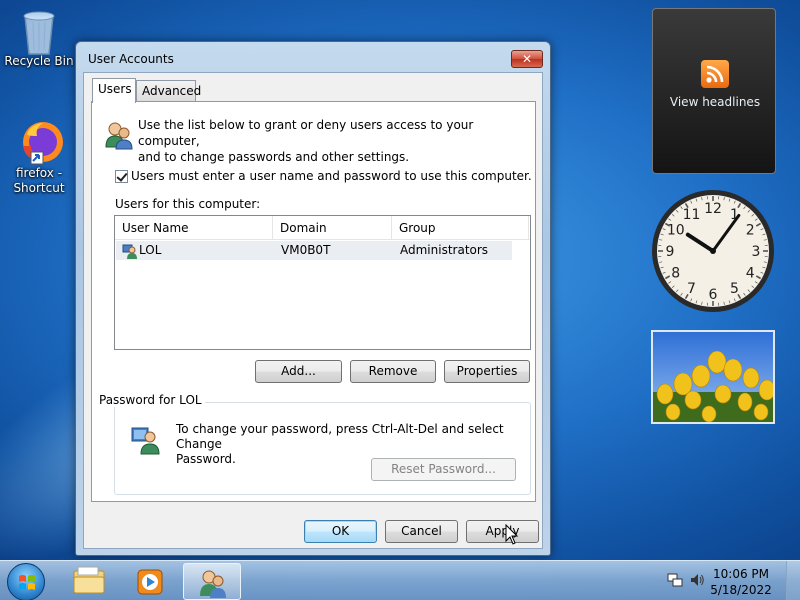 This screenshot has width=800, height=600. I want to click on clock-number: 6, so click(713, 295).